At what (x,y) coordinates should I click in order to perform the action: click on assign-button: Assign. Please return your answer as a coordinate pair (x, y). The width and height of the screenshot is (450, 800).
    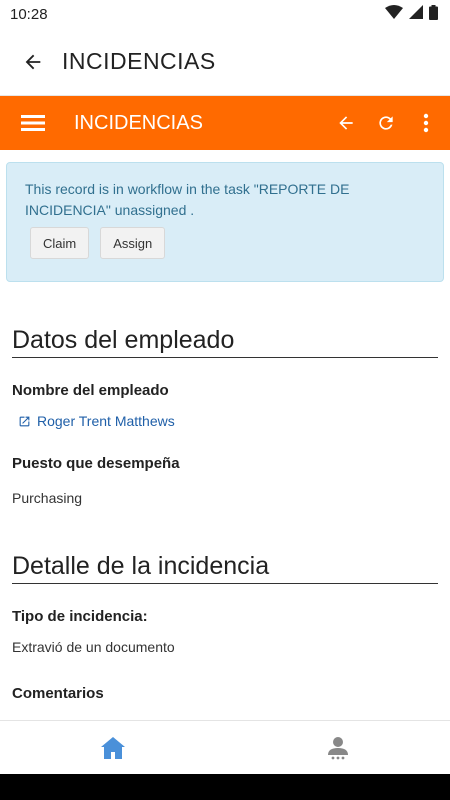
    Looking at the image, I should click on (133, 243).